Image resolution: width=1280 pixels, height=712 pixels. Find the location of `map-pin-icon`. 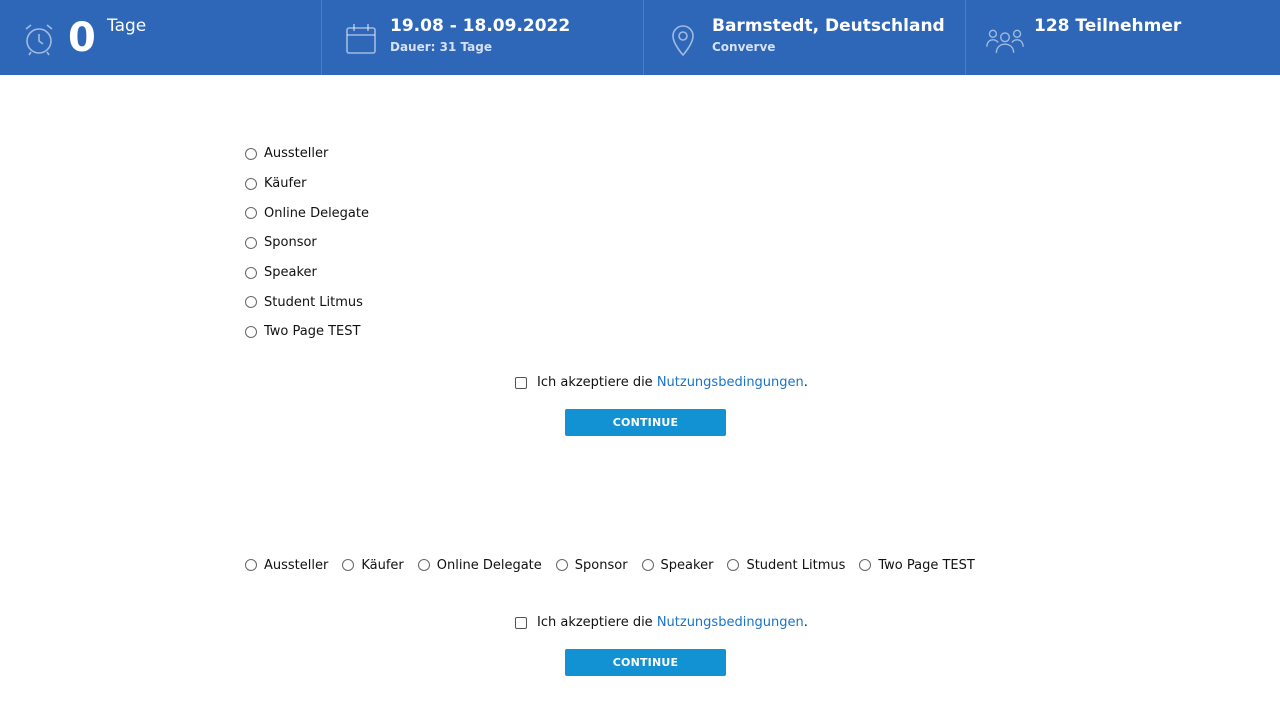

map-pin-icon is located at coordinates (683, 39).